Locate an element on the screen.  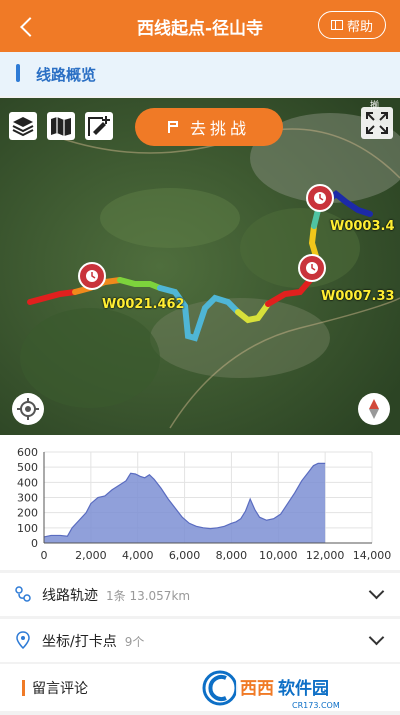
checkpoint-chevron-down-icon is located at coordinates (376, 637).